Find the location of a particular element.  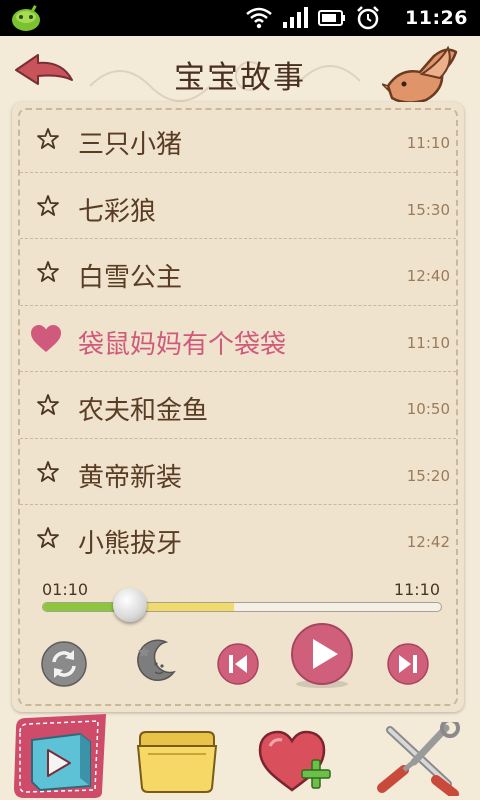

battery-icon is located at coordinates (331, 18).